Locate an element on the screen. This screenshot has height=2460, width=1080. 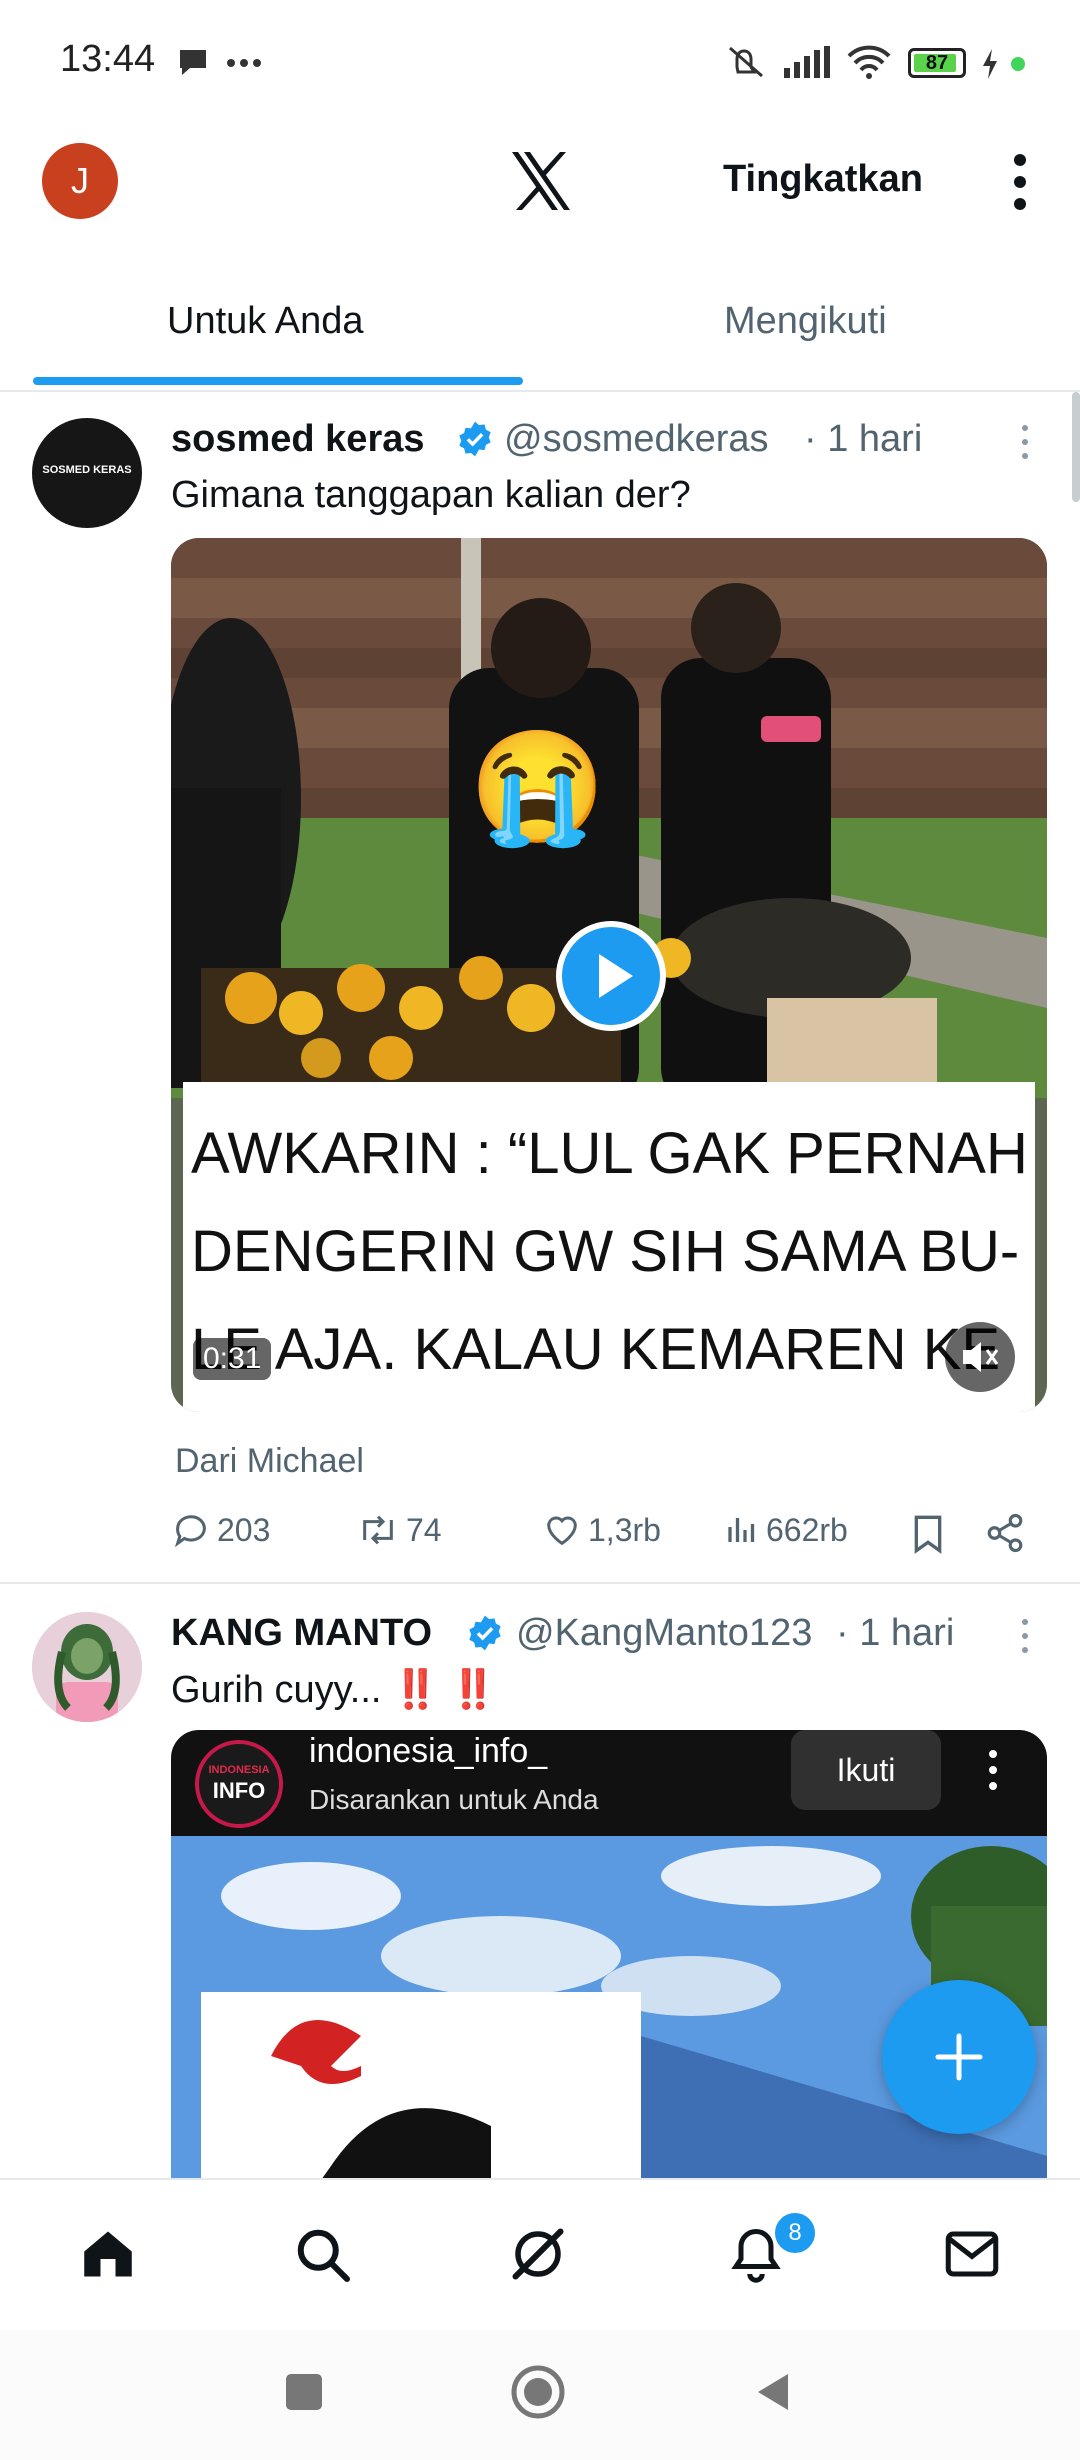
x-logo-icon is located at coordinates (541, 181).